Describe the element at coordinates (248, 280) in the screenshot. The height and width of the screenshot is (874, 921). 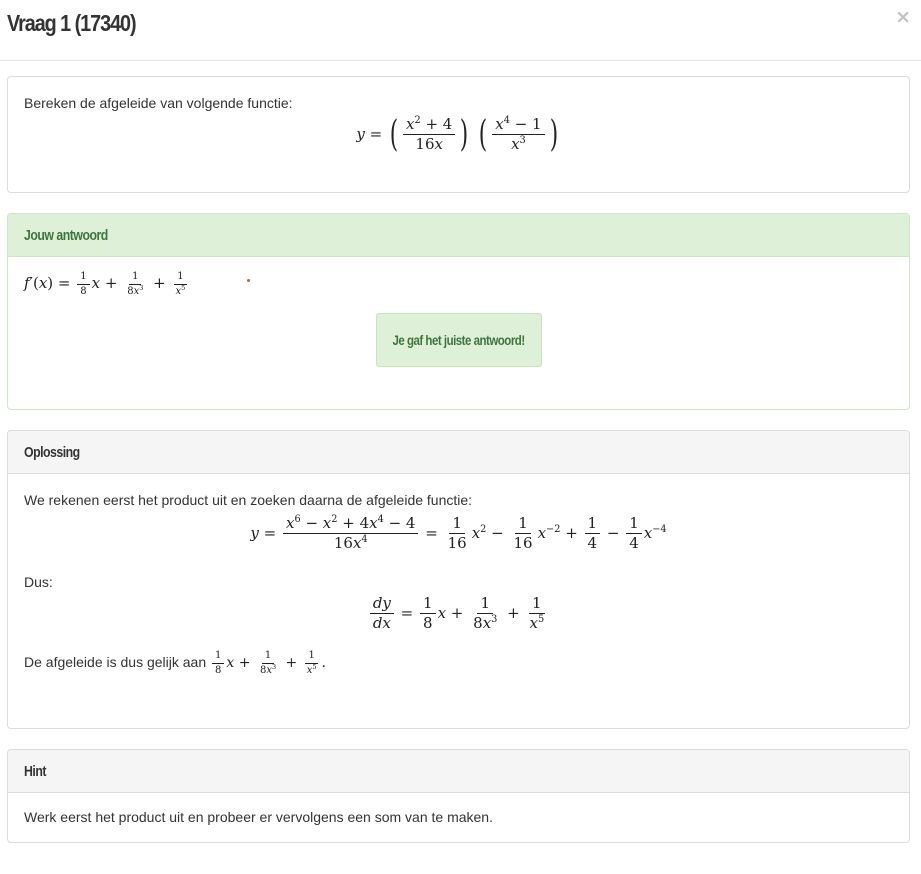
I see `red-dot` at that location.